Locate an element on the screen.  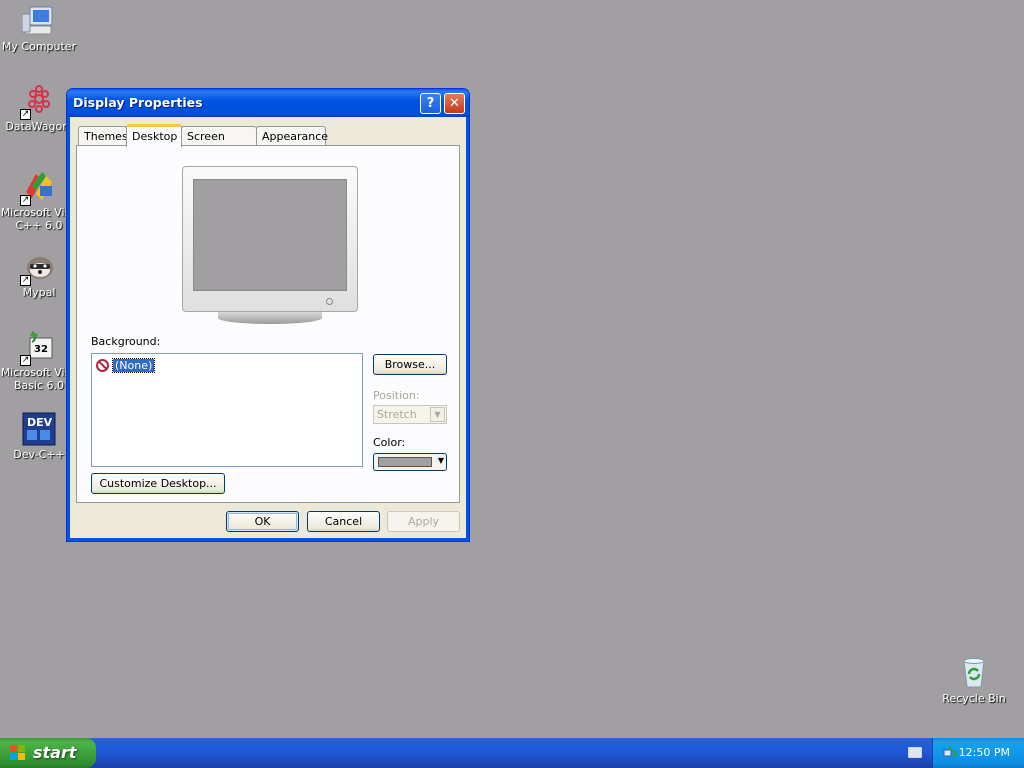
svg-text: 32 is located at coordinates (41, 349).